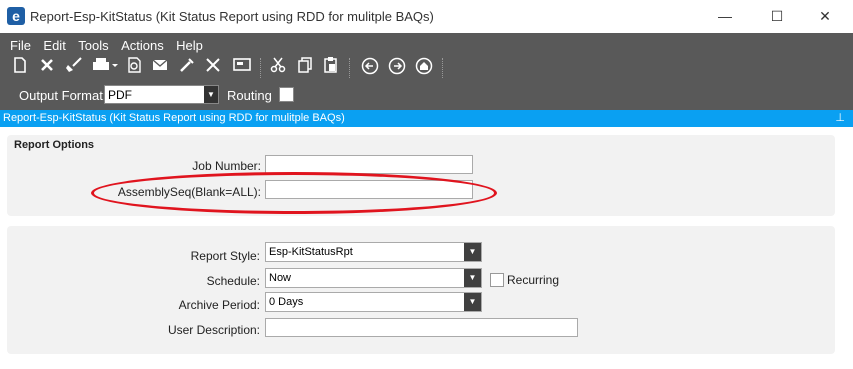 The height and width of the screenshot is (369, 853). I want to click on clear-icon, so click(74, 68).